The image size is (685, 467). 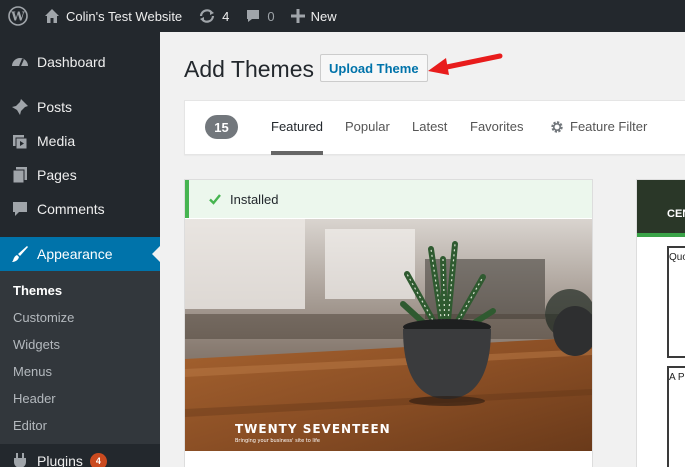 I want to click on menu-pages: Pages, so click(x=80, y=175).